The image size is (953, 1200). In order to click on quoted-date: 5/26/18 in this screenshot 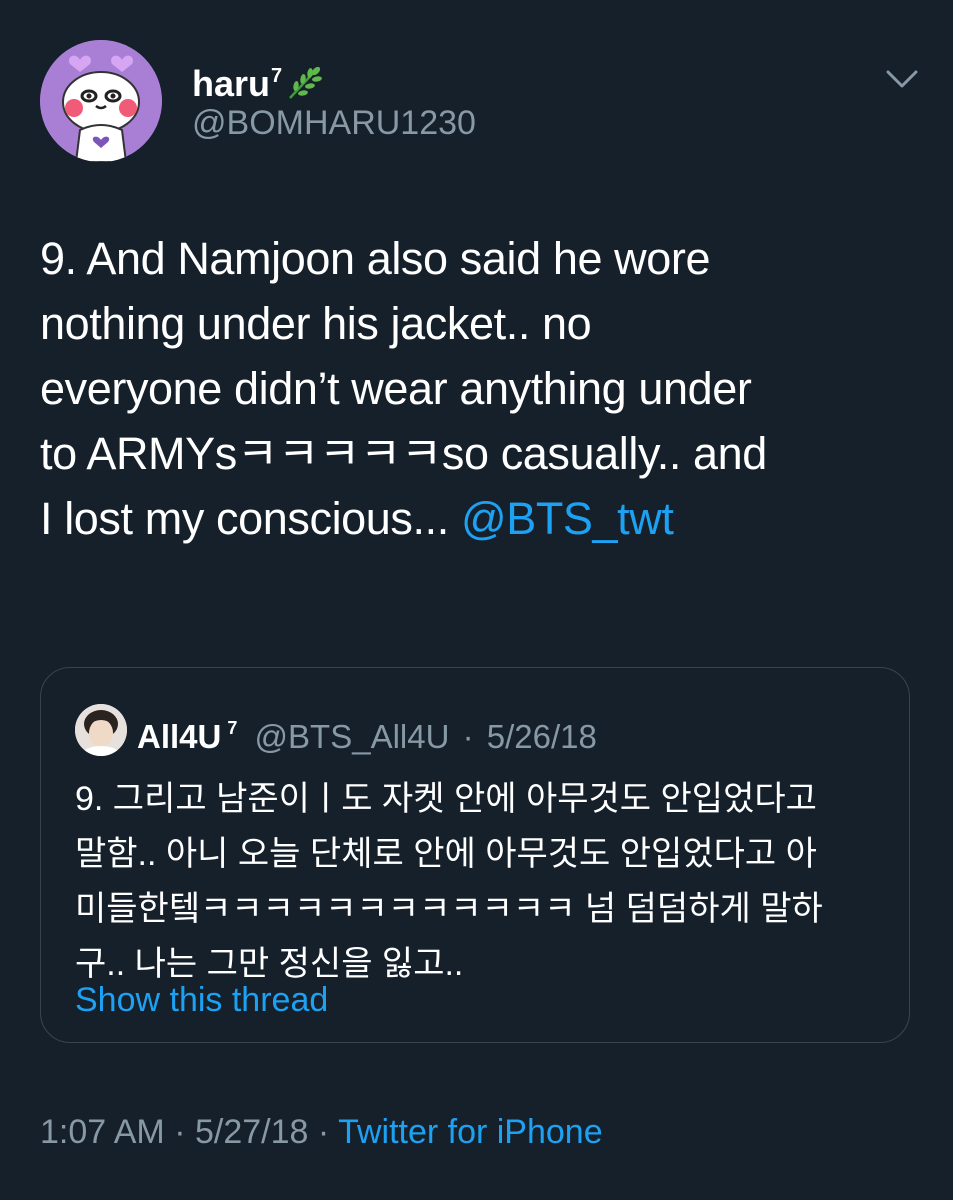, I will do `click(541, 736)`.